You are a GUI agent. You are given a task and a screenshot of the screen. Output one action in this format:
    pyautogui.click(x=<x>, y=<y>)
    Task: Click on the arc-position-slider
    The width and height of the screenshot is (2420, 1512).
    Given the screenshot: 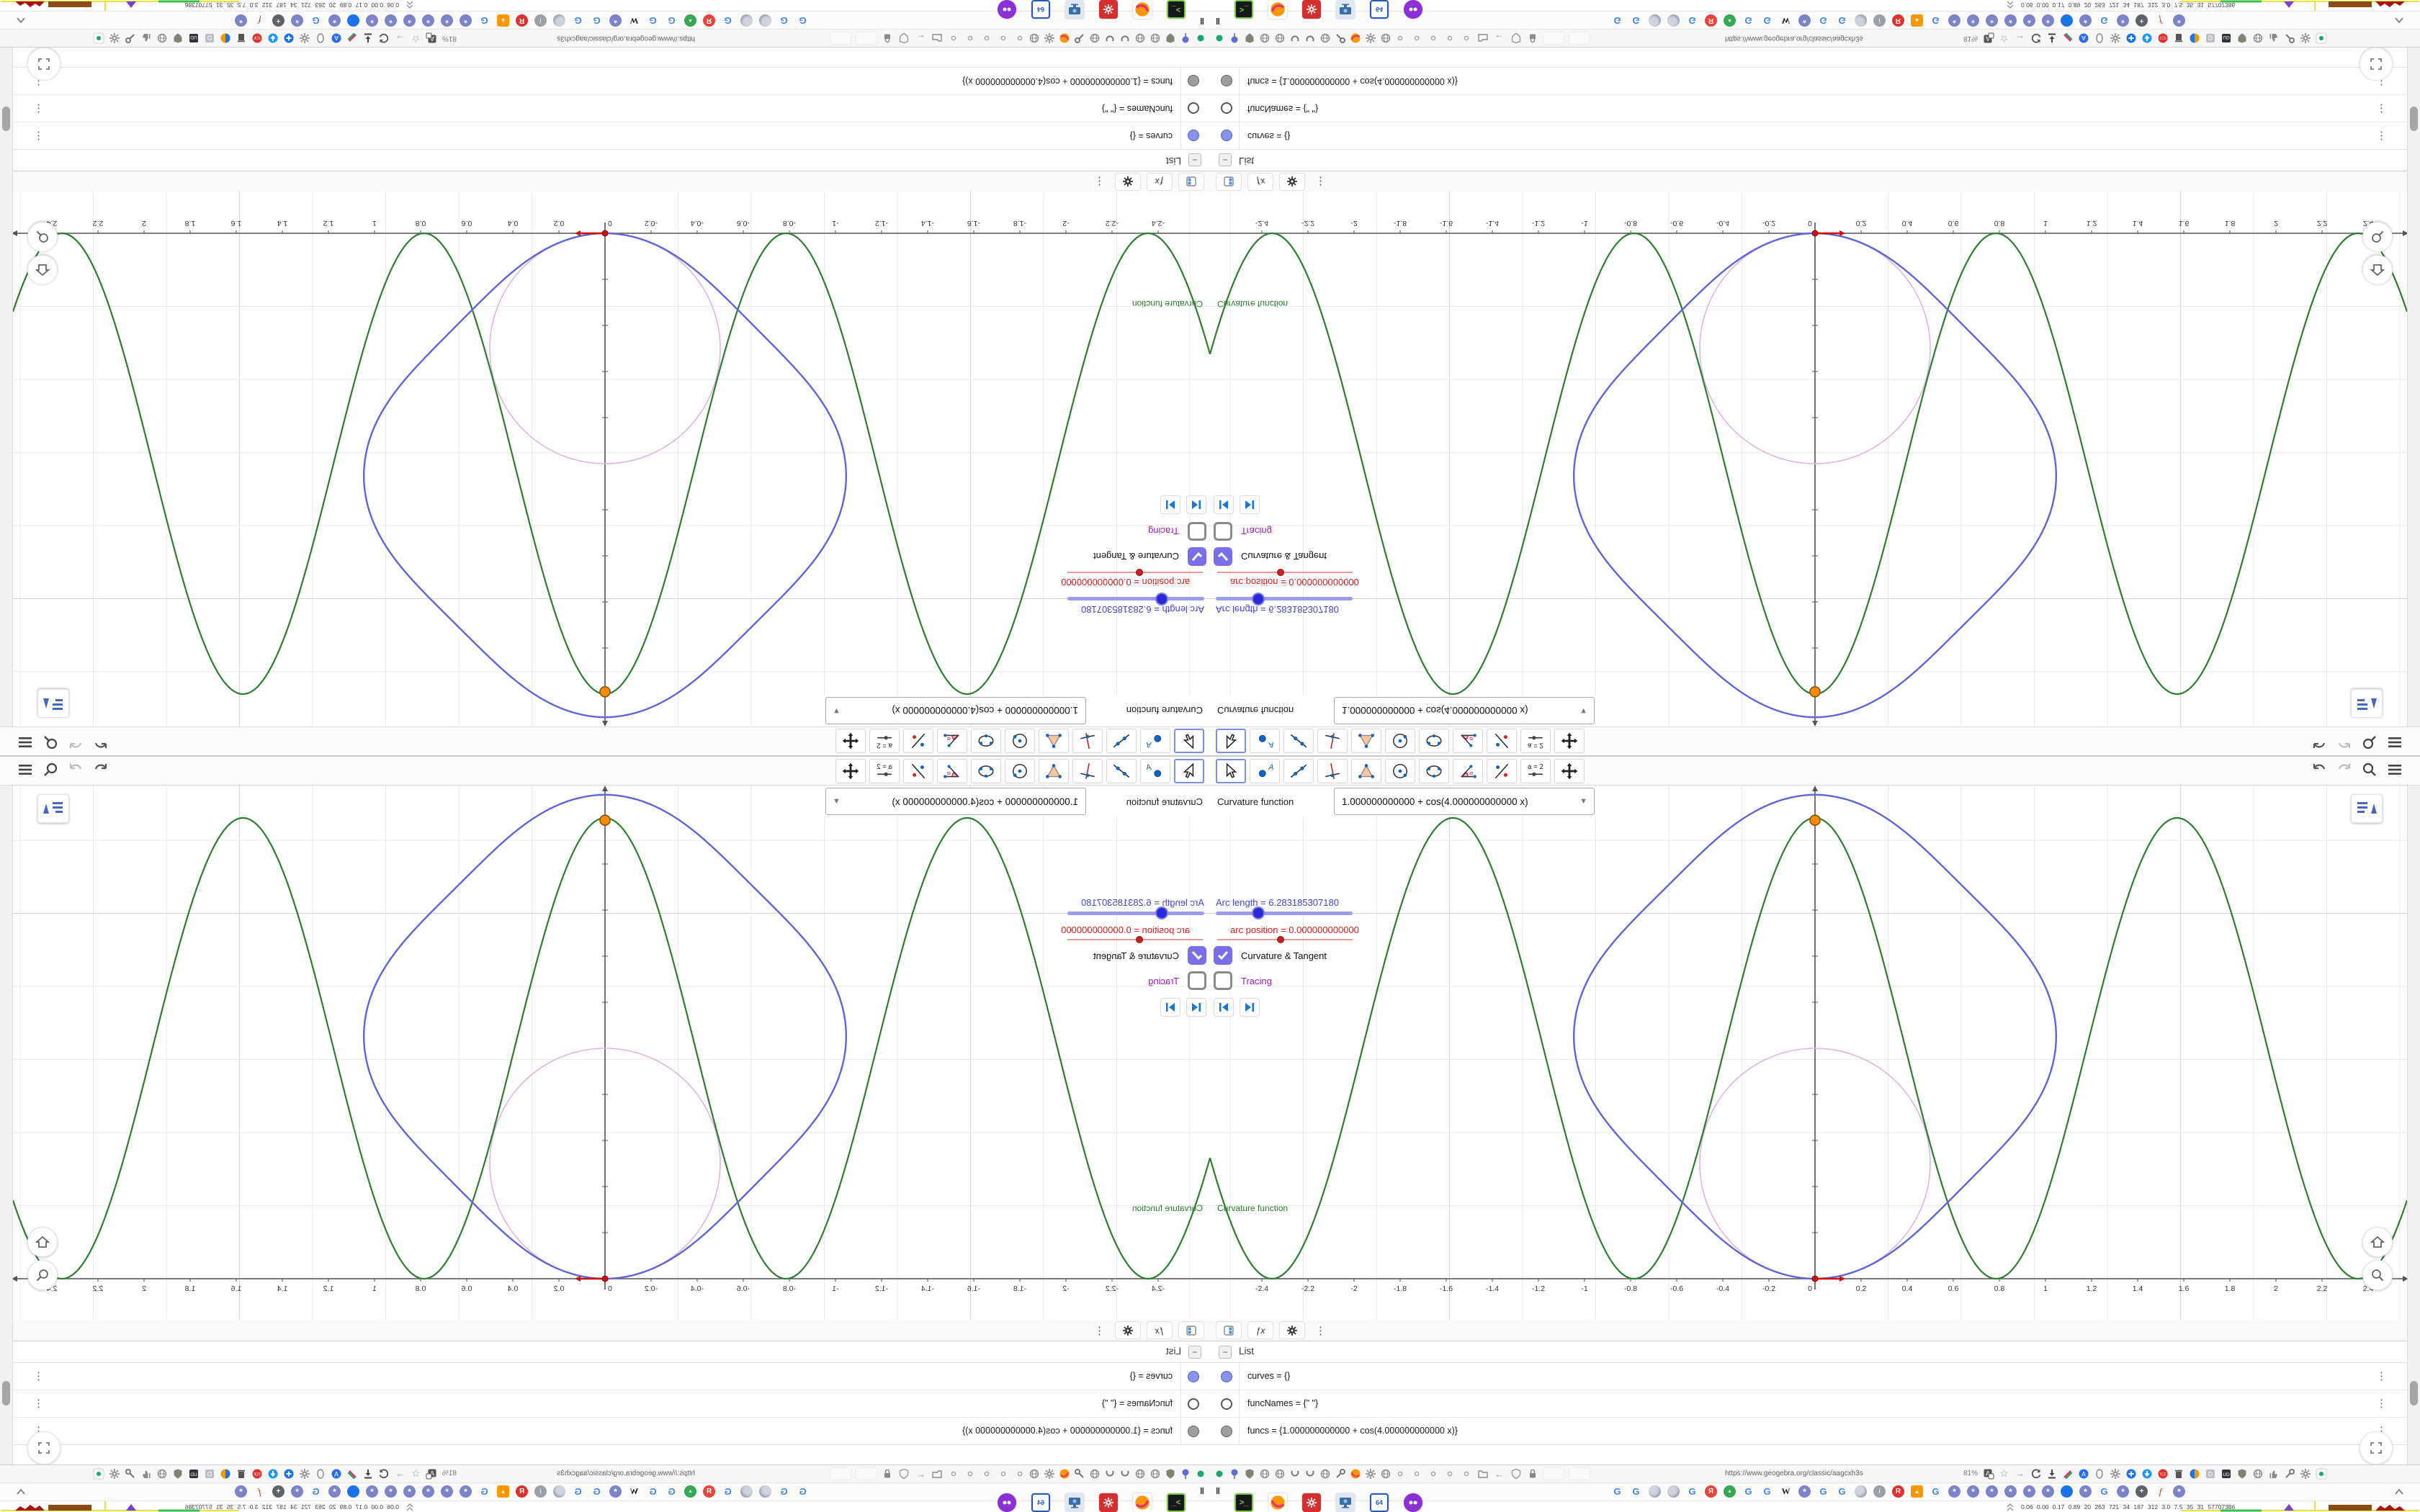 What is the action you would take?
    pyautogui.click(x=1285, y=572)
    